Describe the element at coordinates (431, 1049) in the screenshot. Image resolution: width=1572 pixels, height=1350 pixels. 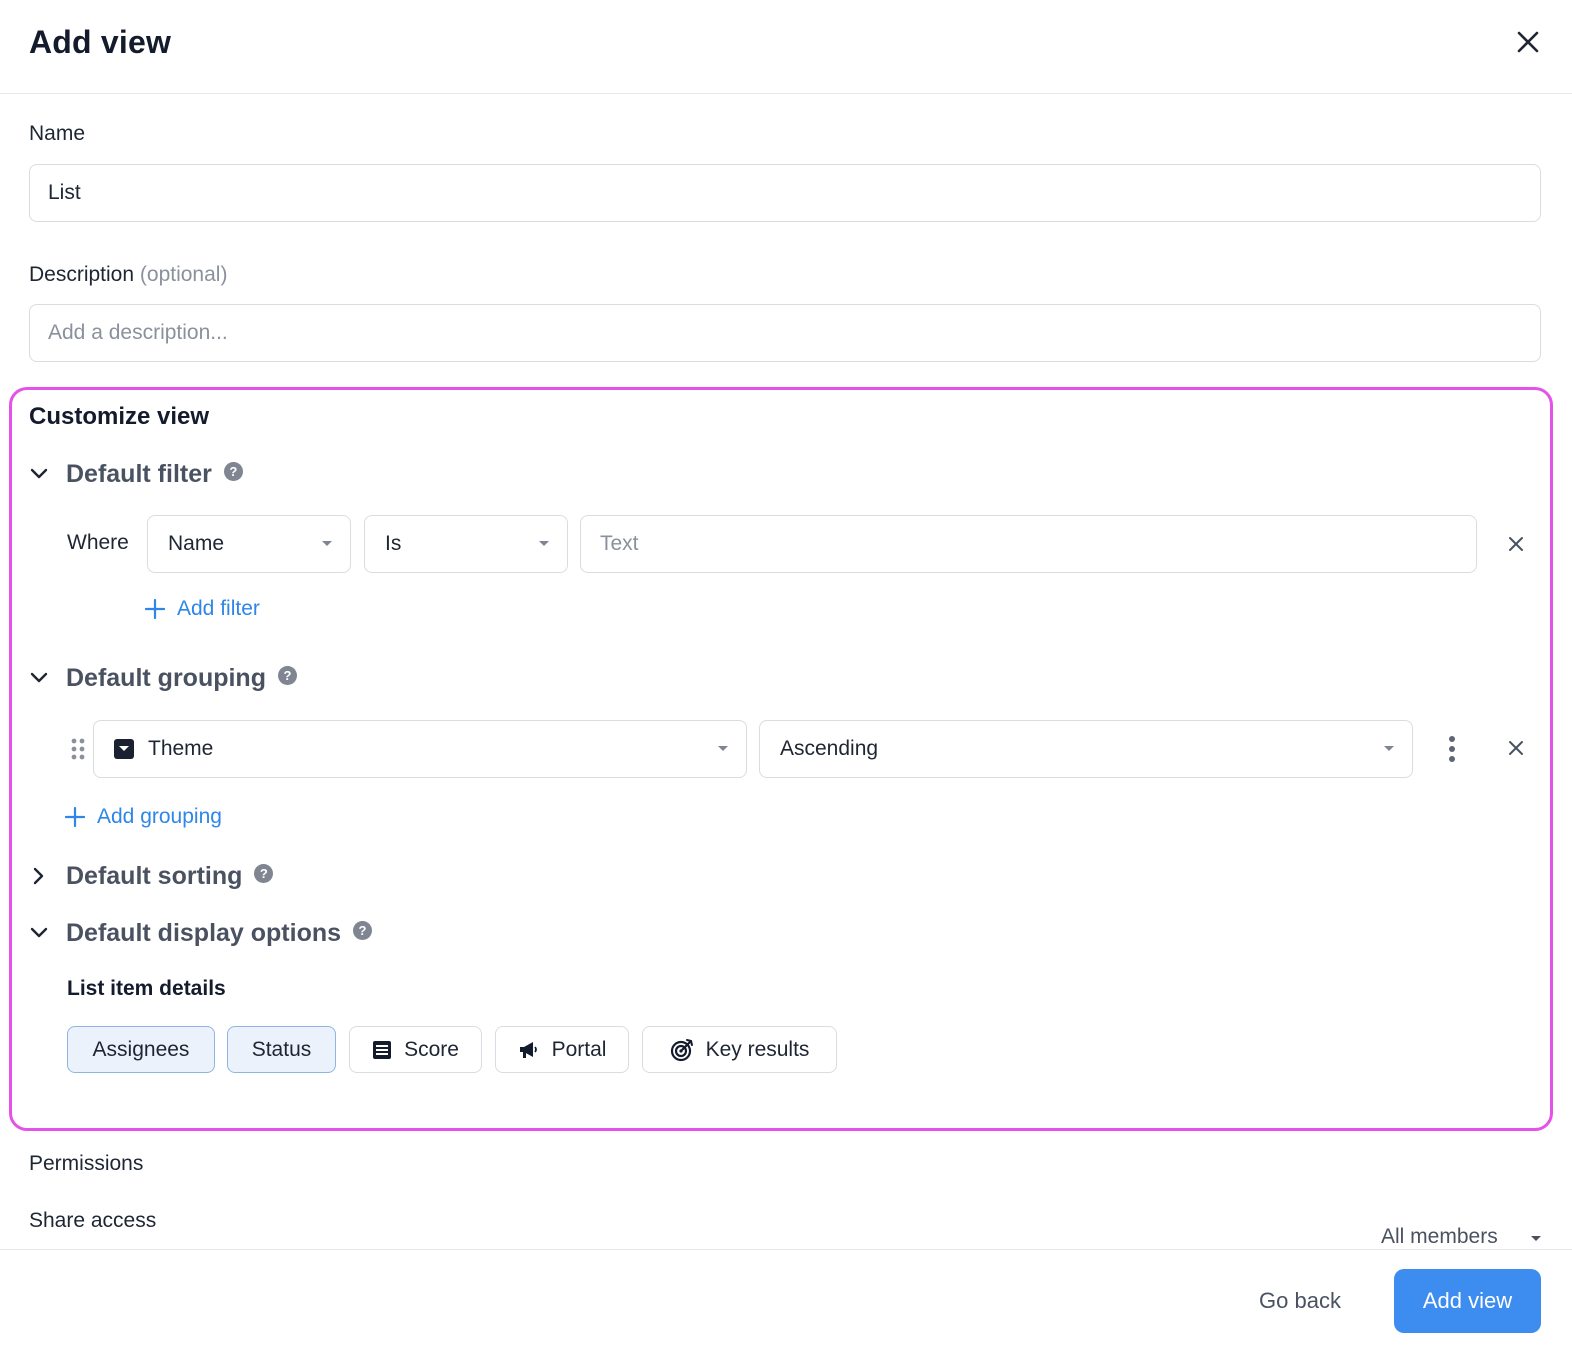
I see `chip-label: Score` at that location.